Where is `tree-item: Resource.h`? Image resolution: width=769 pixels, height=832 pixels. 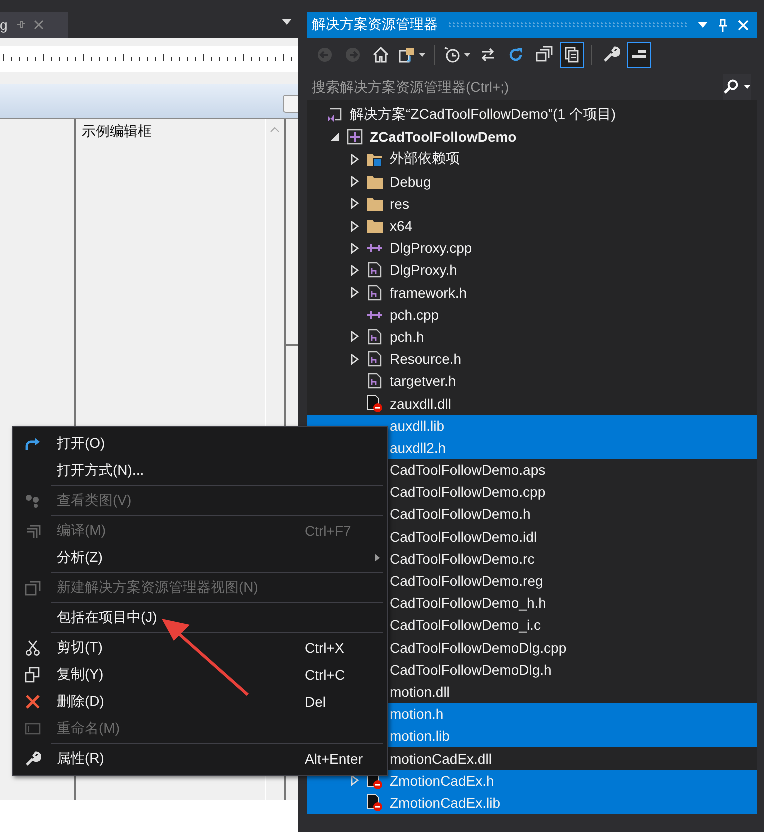
tree-item: Resource.h is located at coordinates (532, 359).